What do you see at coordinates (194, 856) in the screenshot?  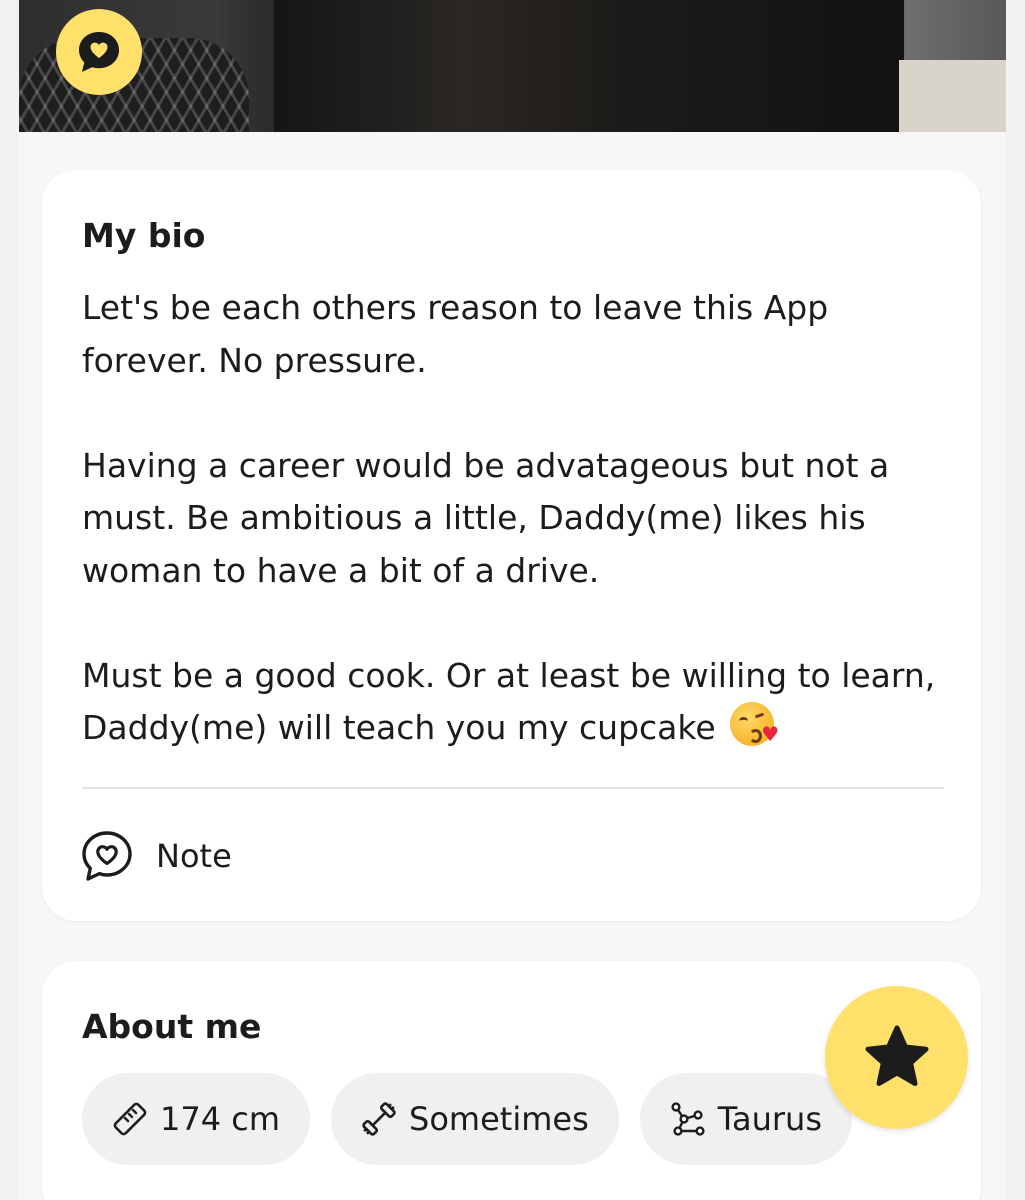 I see `note-label: Note` at bounding box center [194, 856].